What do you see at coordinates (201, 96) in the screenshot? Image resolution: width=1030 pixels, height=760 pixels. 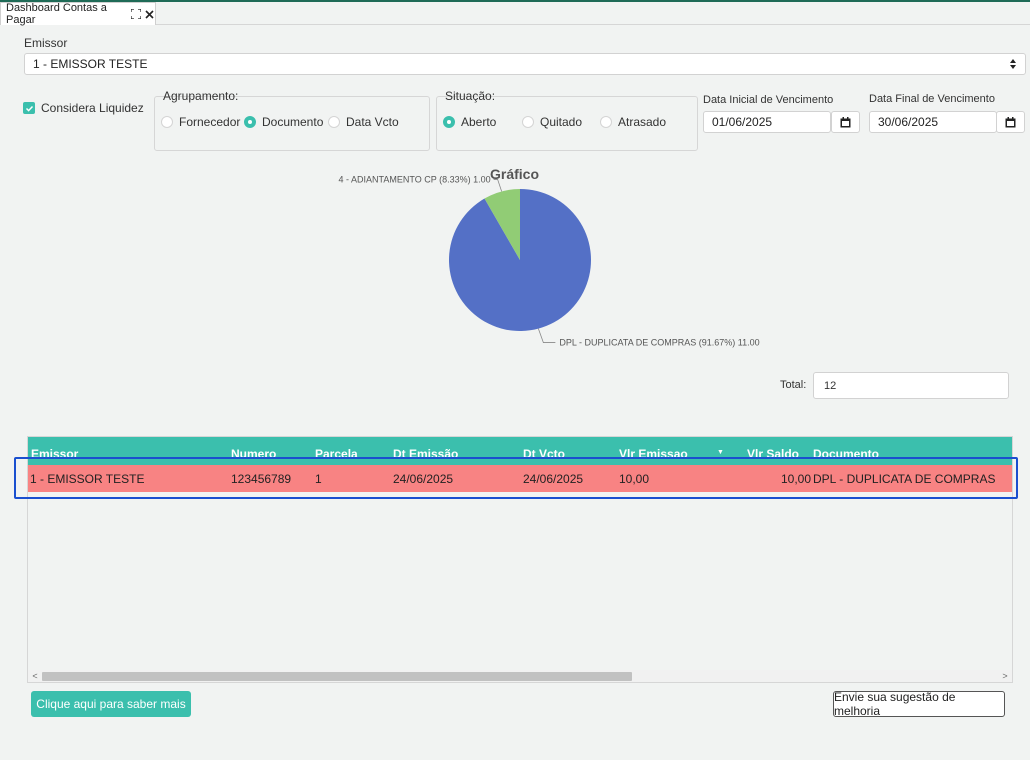 I see `agrupamento-title: Agrupamento:` at bounding box center [201, 96].